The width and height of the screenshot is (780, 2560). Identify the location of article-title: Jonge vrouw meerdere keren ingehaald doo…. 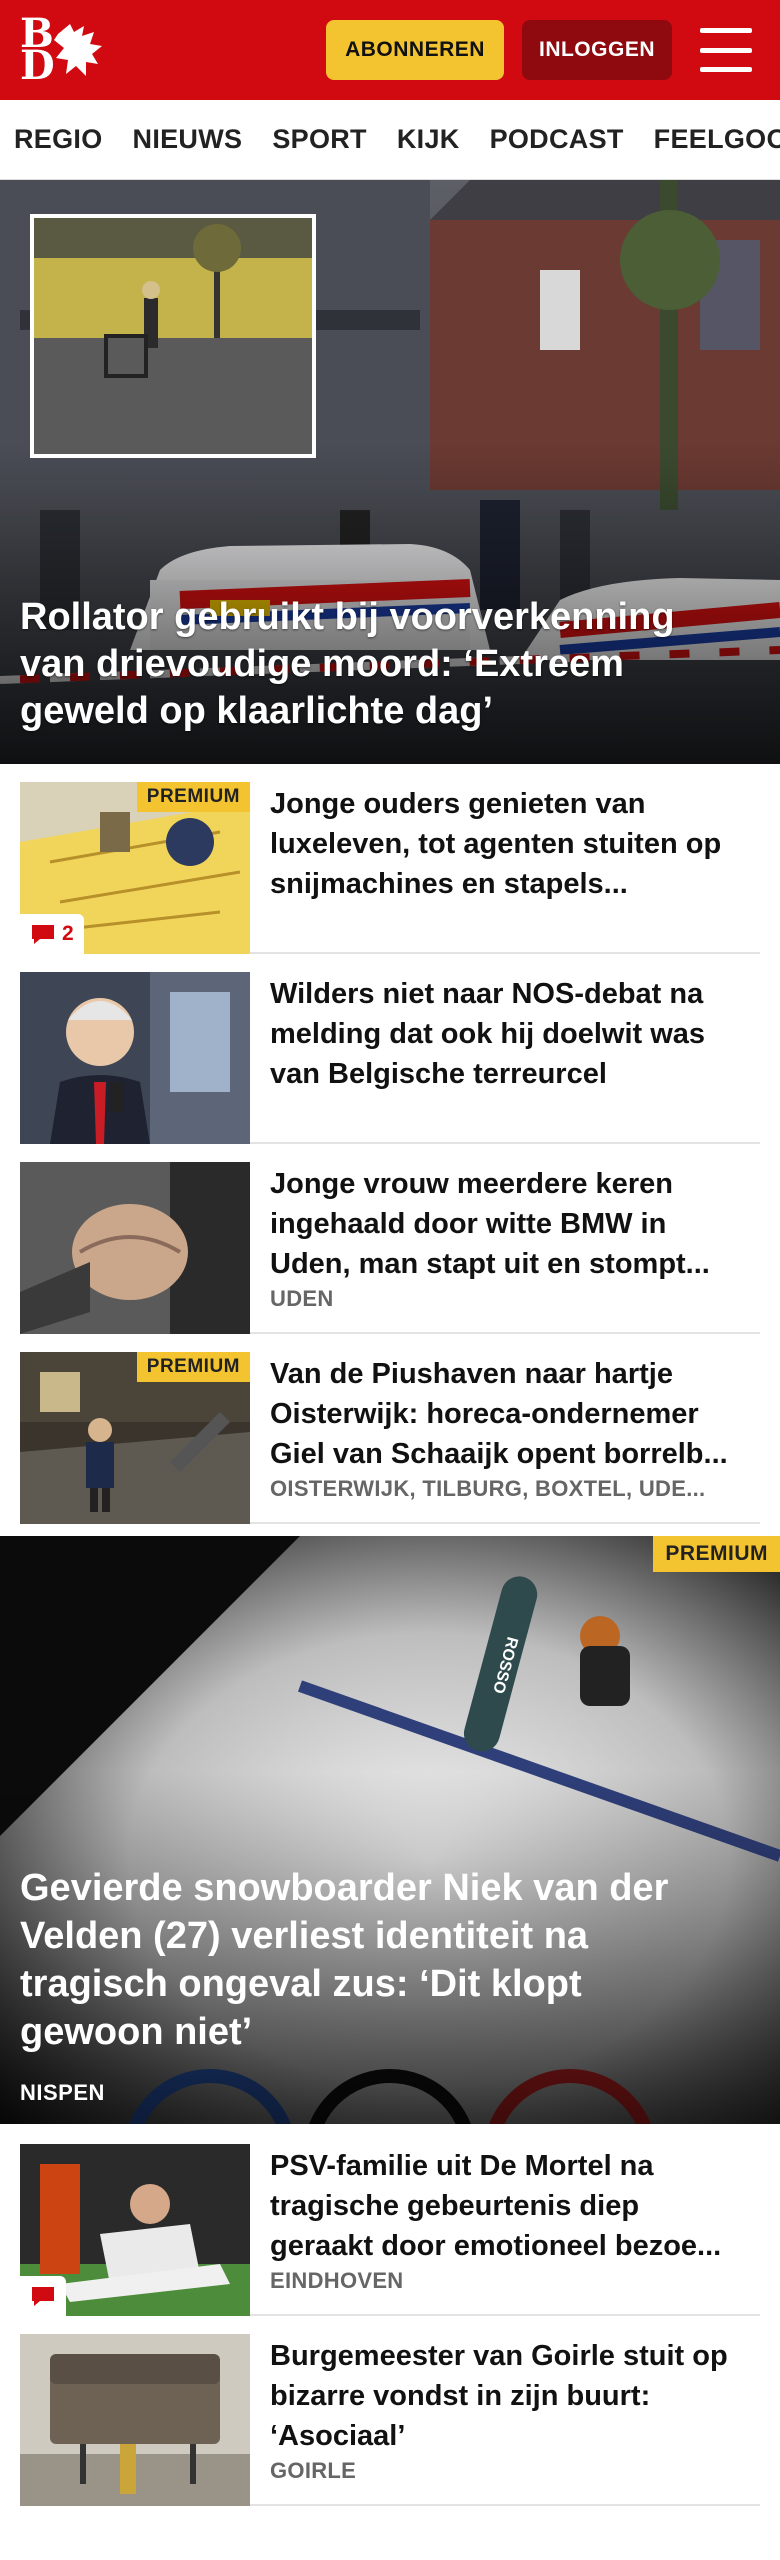
(510, 1224).